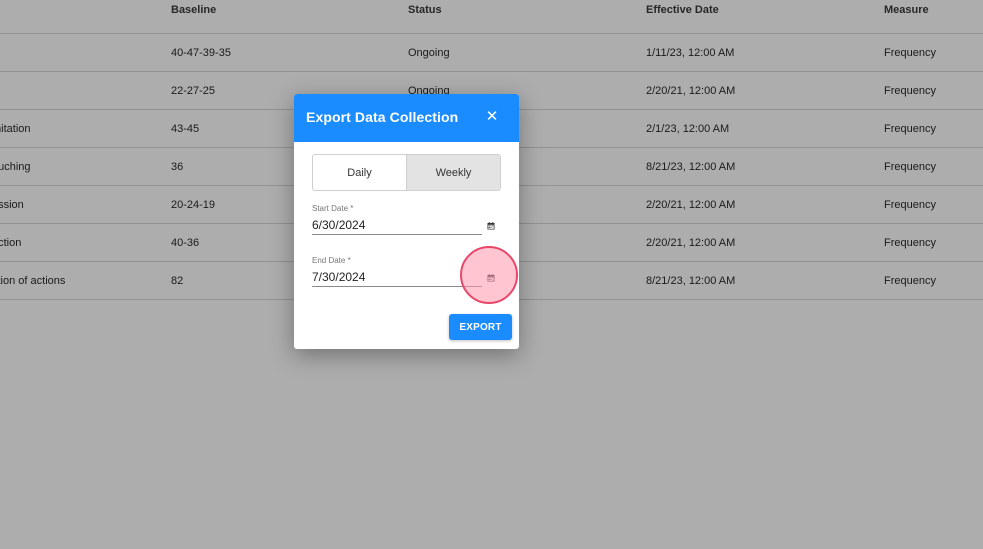 The image size is (983, 549). I want to click on start-date-input, so click(394, 225).